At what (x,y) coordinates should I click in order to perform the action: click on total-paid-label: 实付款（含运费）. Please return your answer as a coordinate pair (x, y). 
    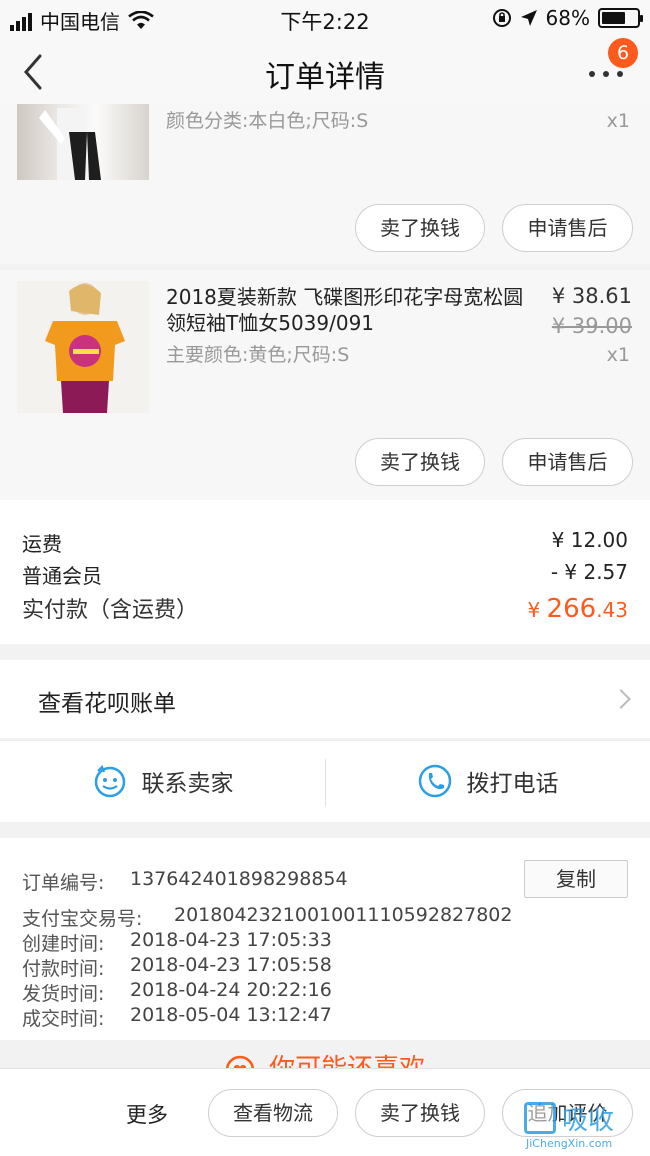
    Looking at the image, I should click on (110, 610).